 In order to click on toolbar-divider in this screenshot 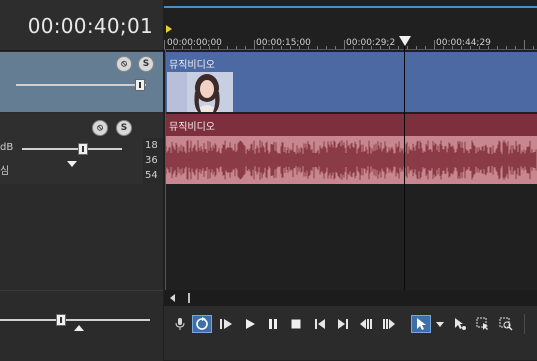, I will do `click(524, 324)`.